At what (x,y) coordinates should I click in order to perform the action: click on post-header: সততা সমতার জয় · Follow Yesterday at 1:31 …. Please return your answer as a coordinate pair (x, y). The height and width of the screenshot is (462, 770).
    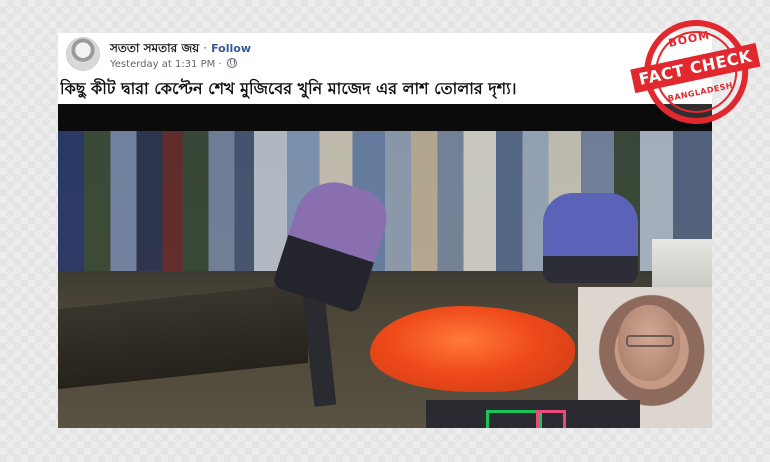
    Looking at the image, I should click on (385, 55).